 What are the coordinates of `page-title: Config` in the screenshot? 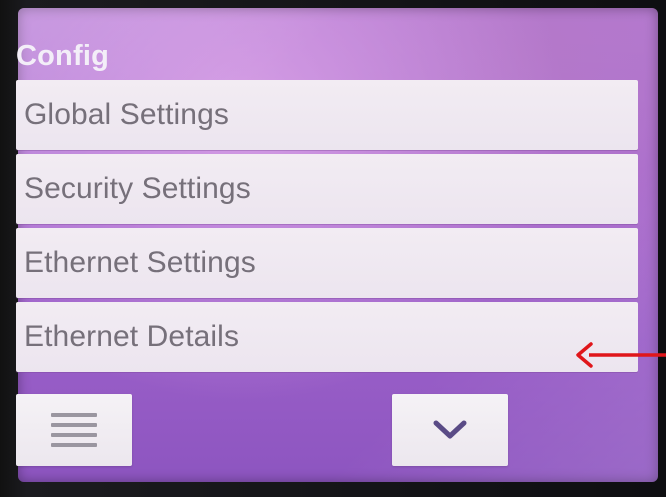 It's located at (63, 56).